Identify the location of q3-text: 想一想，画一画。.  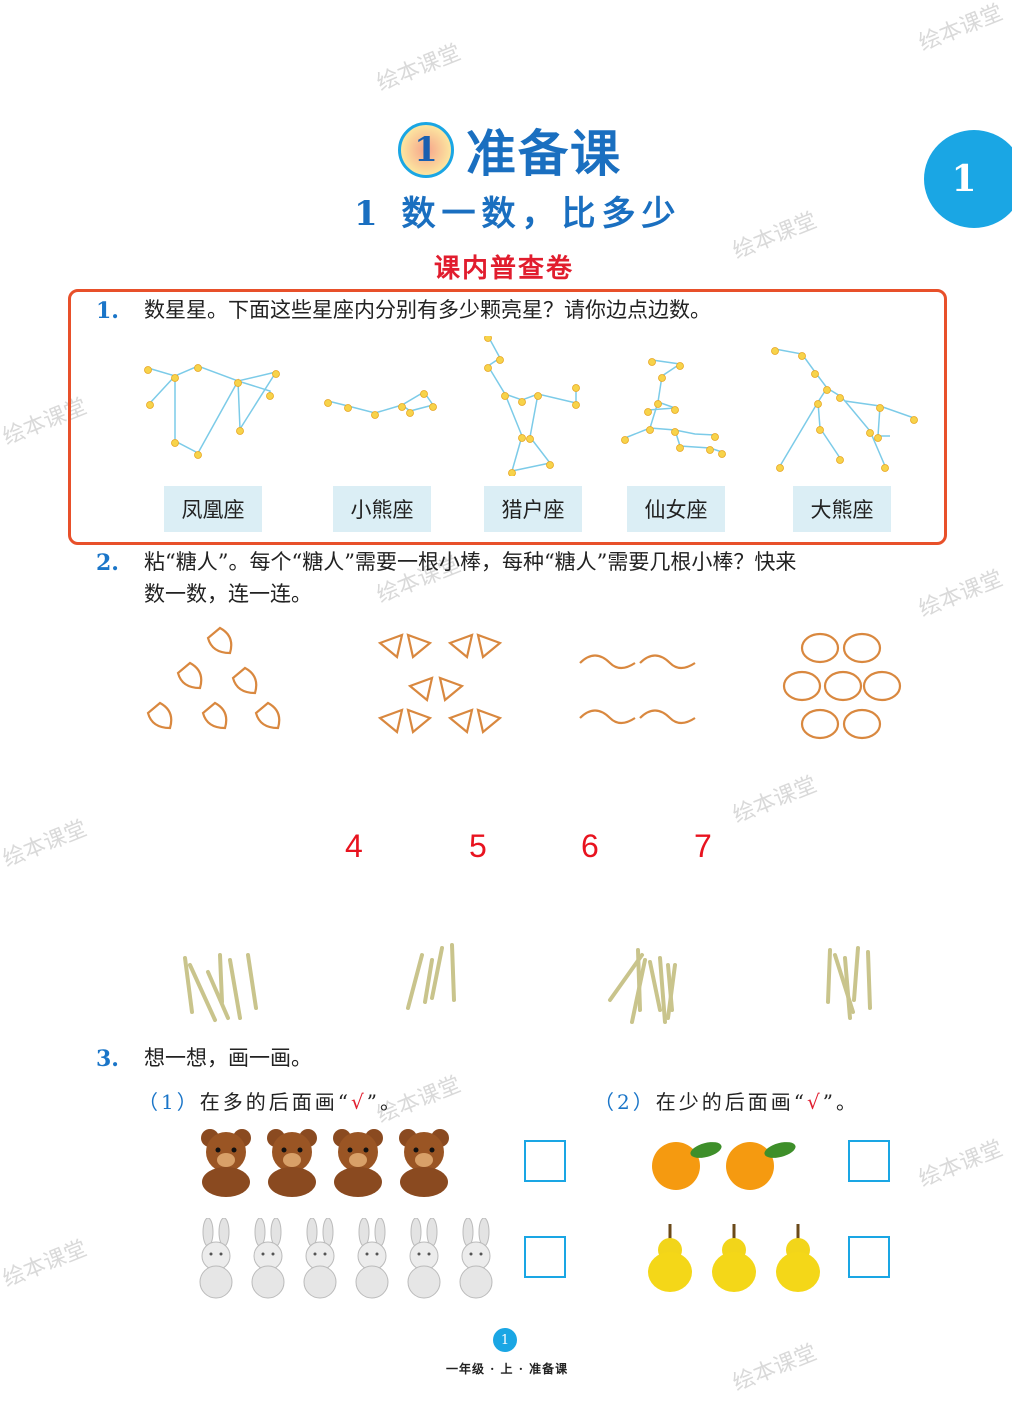
(228, 1058).